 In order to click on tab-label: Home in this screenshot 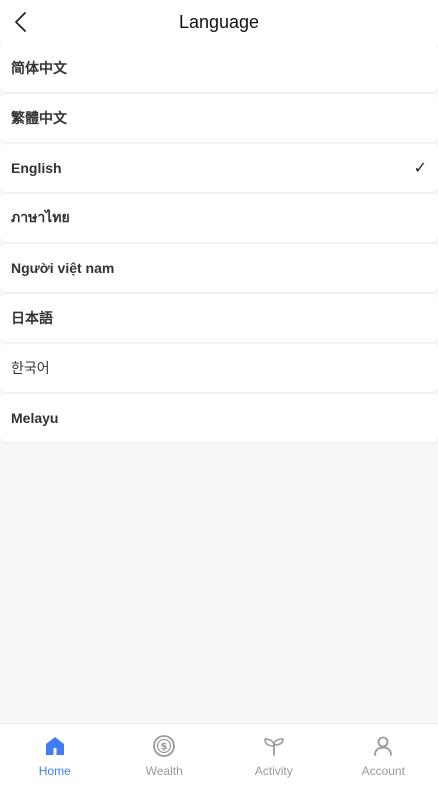, I will do `click(55, 771)`.